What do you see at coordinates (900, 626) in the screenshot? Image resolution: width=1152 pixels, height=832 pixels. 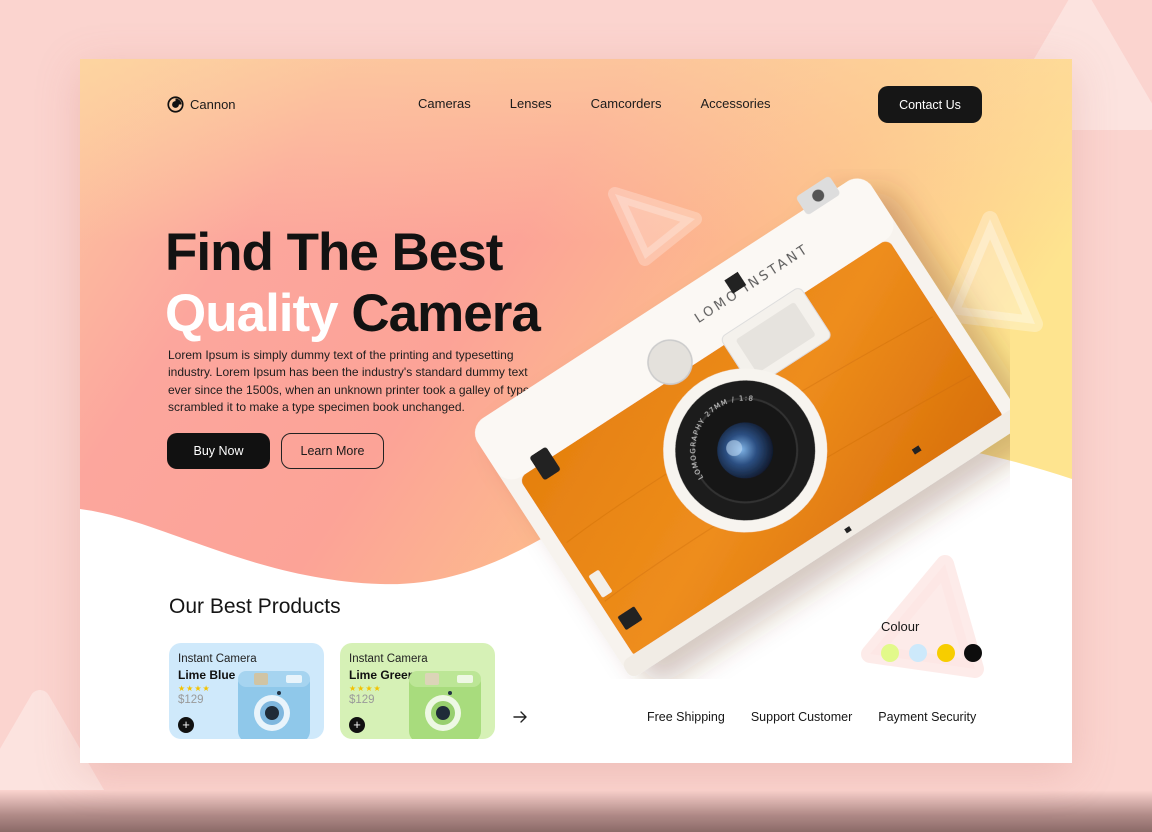 I see `colour-label: Colour` at bounding box center [900, 626].